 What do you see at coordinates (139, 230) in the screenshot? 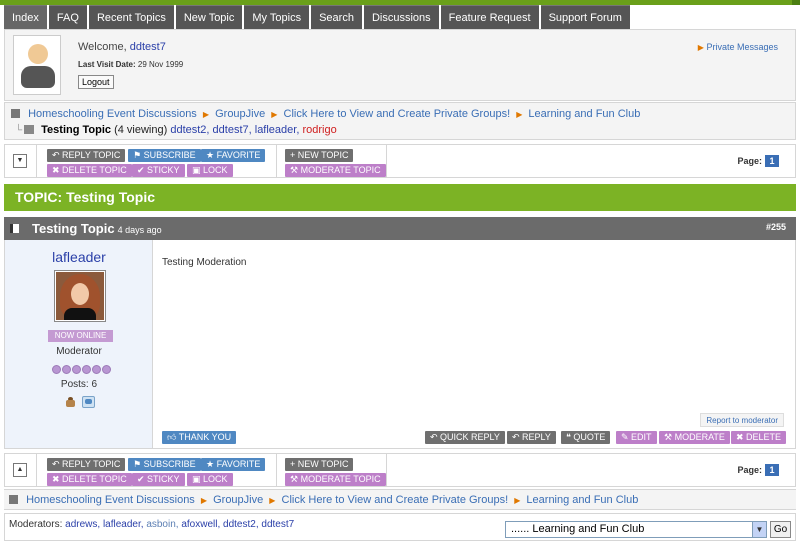
I see `post-time: 4 days ago` at bounding box center [139, 230].